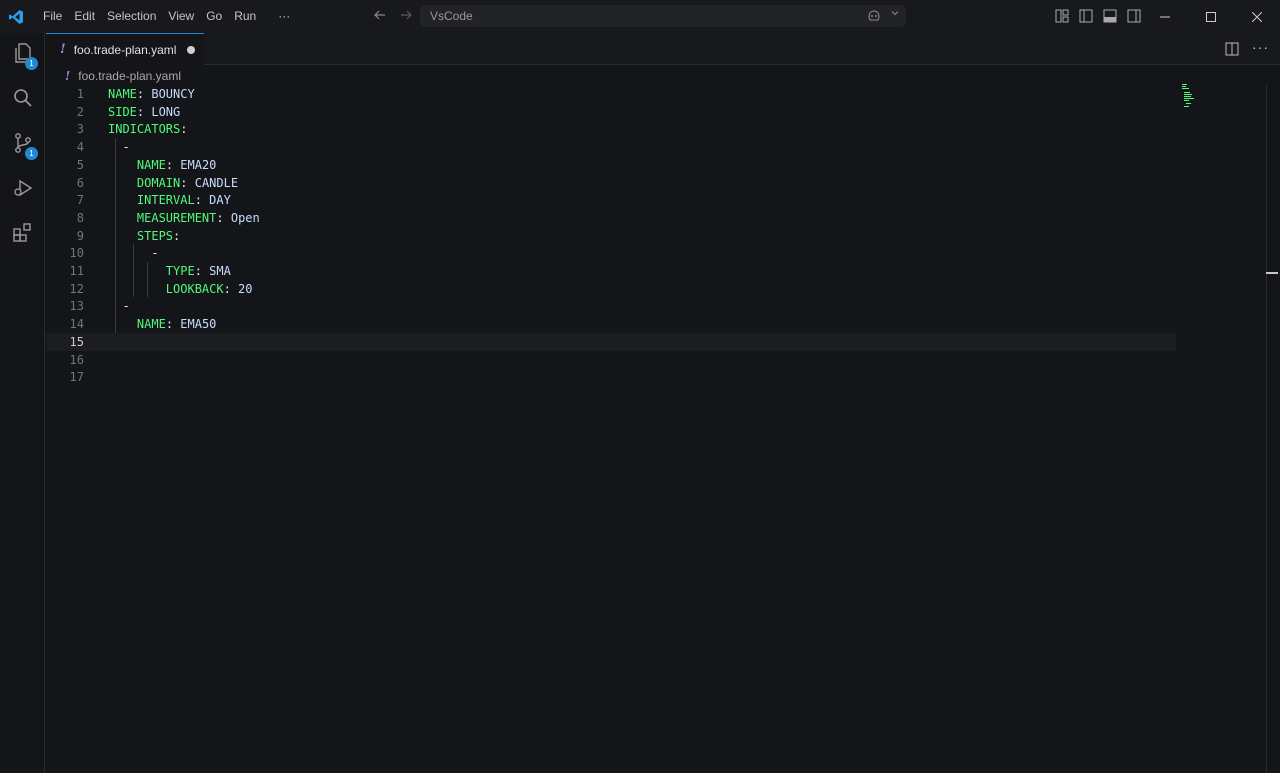 The width and height of the screenshot is (1280, 773). I want to click on yaml-file-icon: !, so click(63, 49).